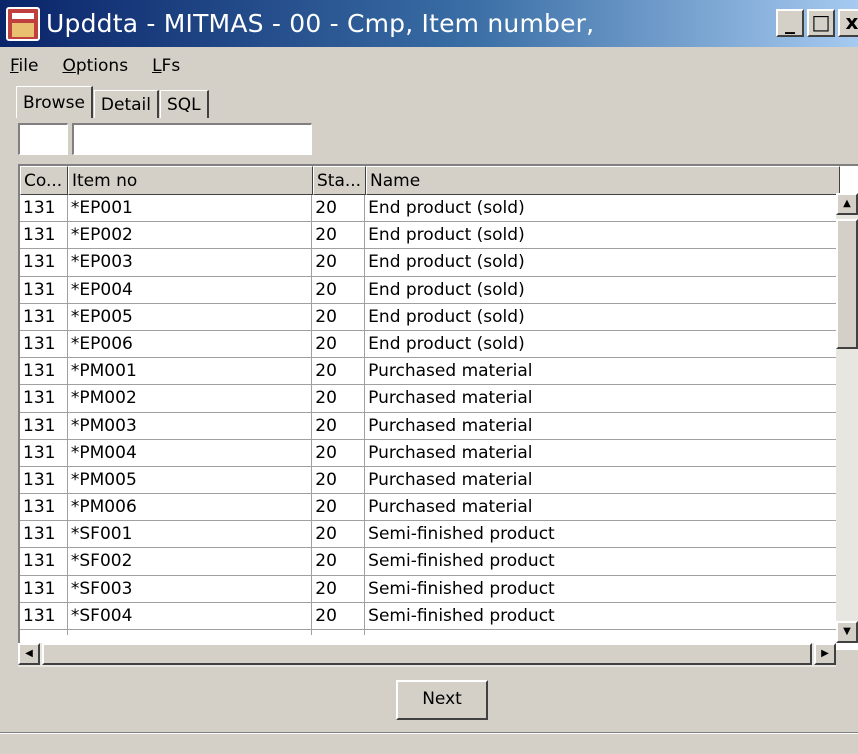 This screenshot has height=754, width=858. I want to click on table-row: 131 *EP005 20 End product (sold), so click(429, 317).